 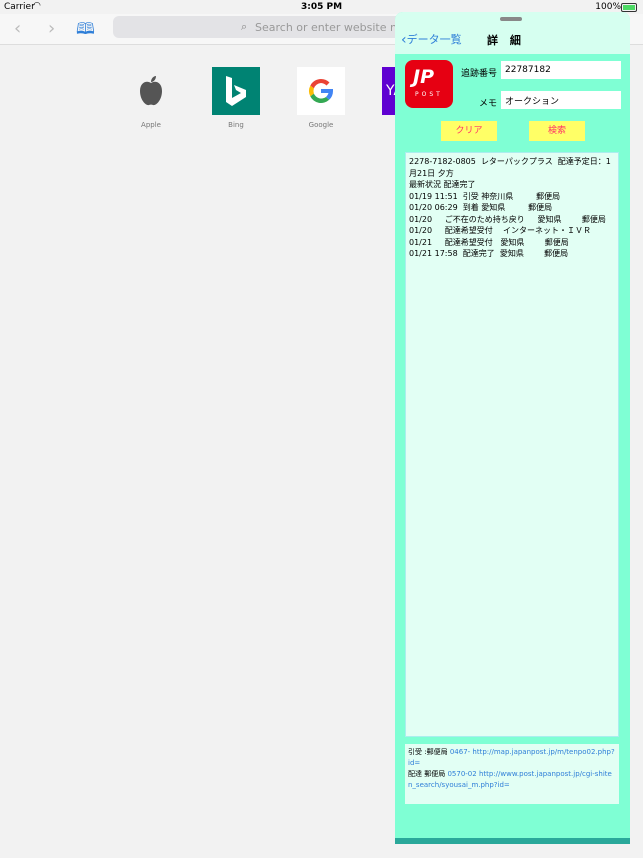 I want to click on favorite-label: Google, so click(x=321, y=125).